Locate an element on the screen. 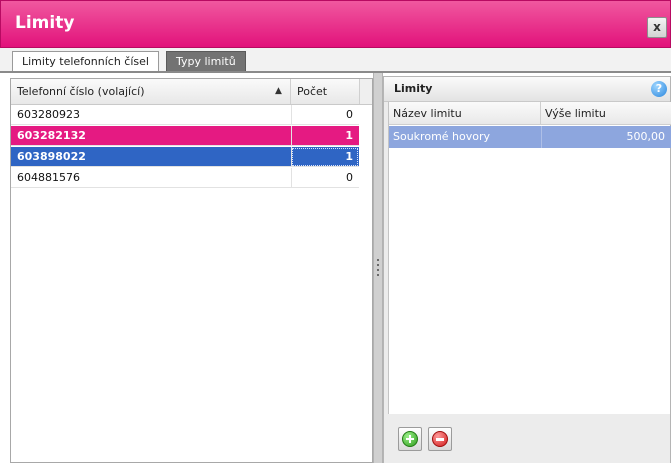  tab-divider is located at coordinates (335, 72).